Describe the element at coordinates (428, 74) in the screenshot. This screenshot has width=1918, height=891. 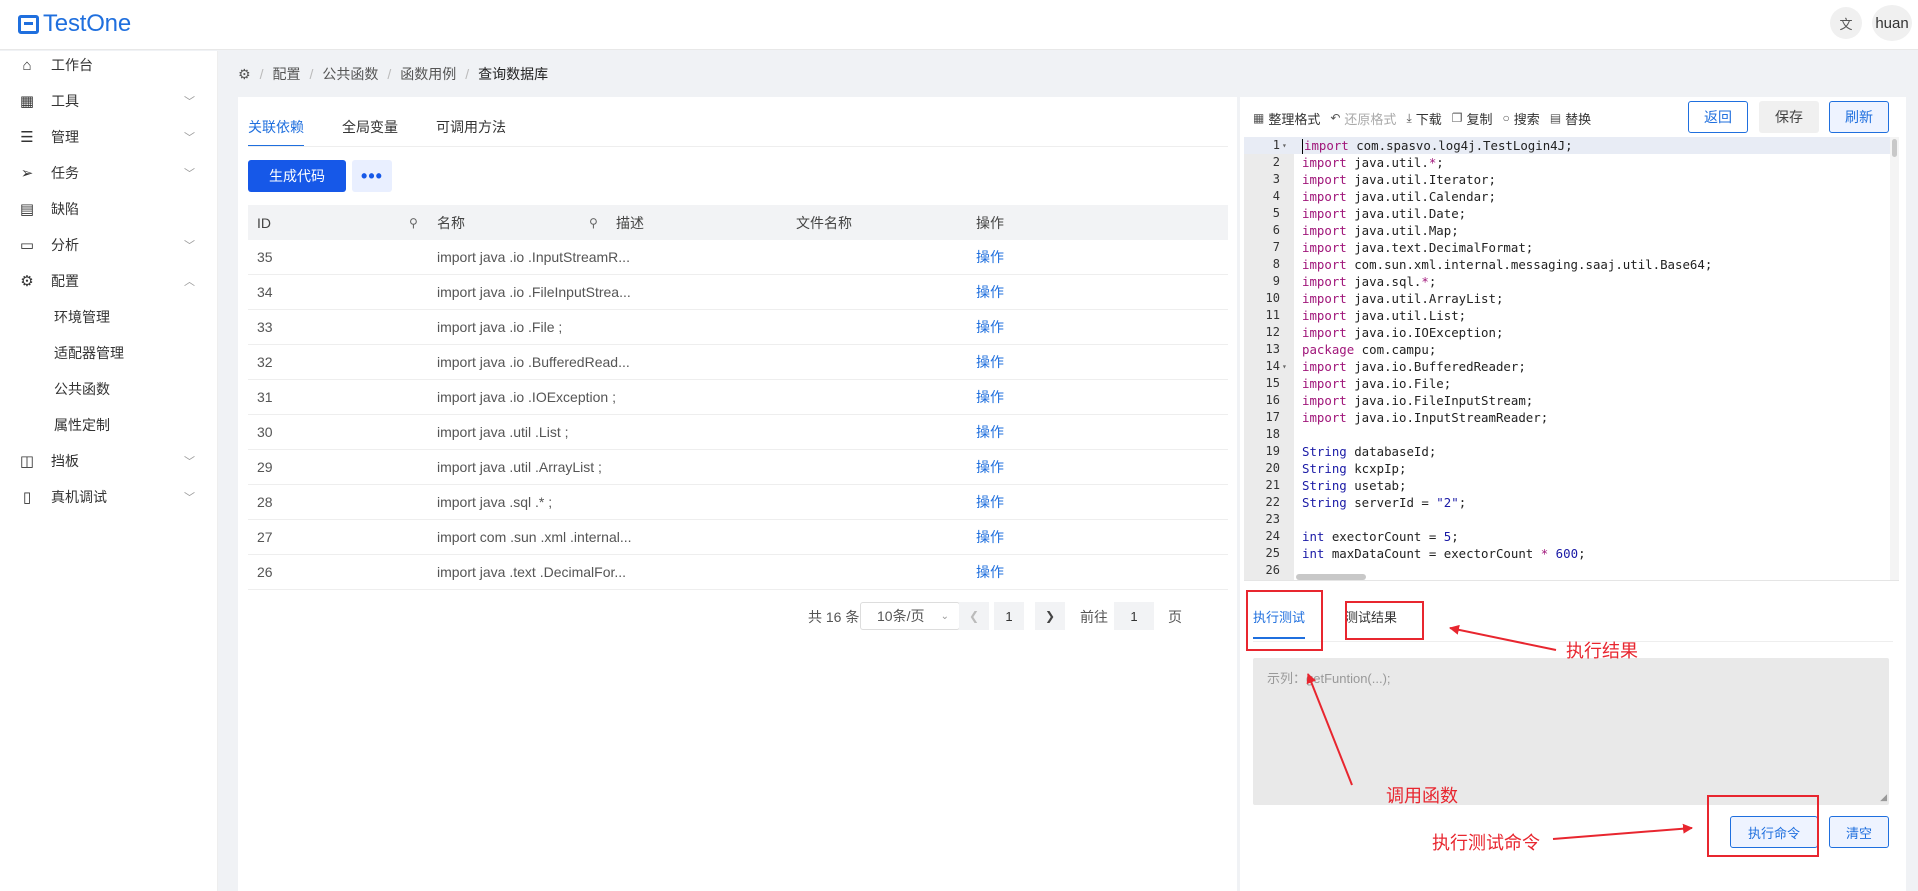
I see `breadcrumb-item: 函数用例` at that location.